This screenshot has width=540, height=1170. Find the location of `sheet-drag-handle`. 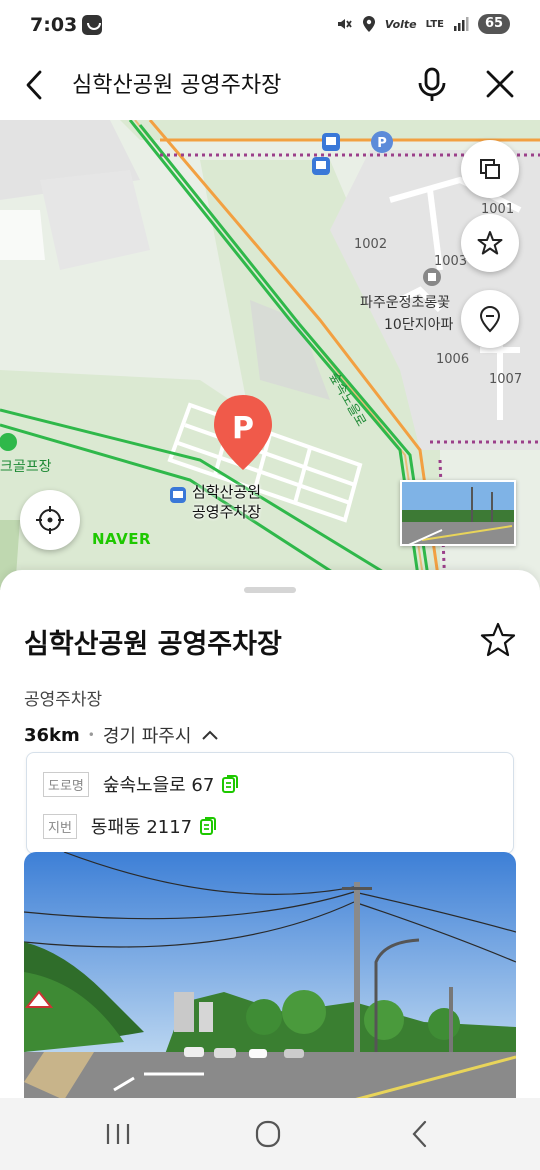

sheet-drag-handle is located at coordinates (270, 590).